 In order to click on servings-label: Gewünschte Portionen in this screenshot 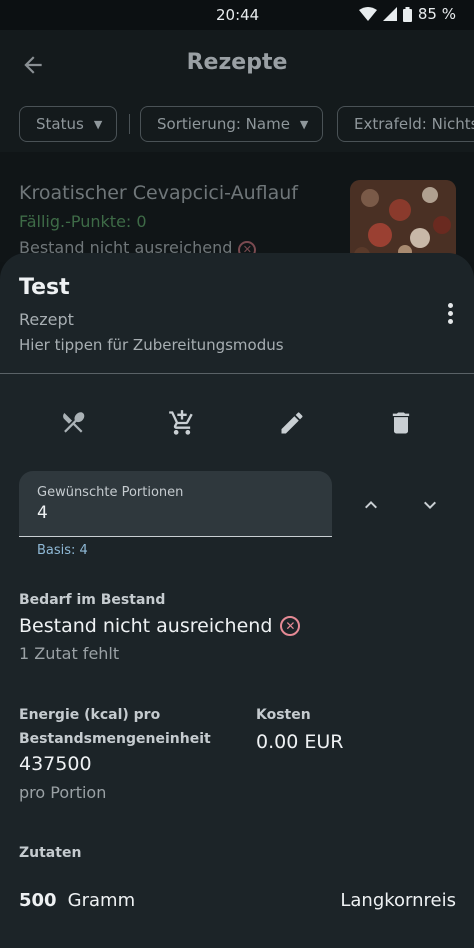, I will do `click(110, 492)`.